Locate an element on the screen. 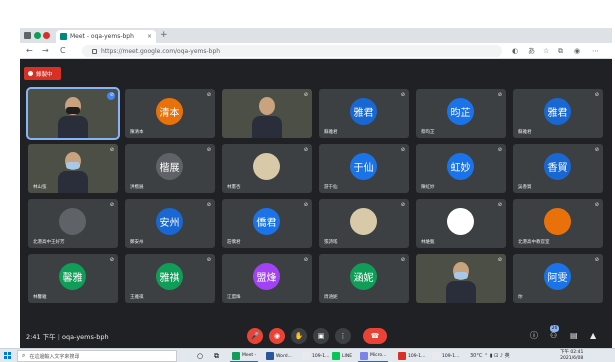 The width and height of the screenshot is (615, 362). search-placeholder: 在這邊輸入文字來搜尋 is located at coordinates (54, 356).